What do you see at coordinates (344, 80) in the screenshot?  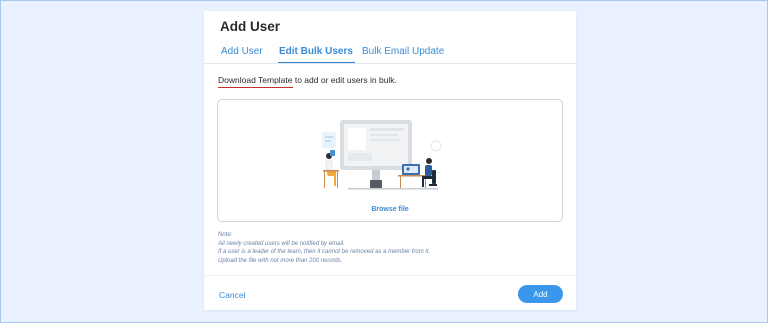 I see `intro-rest-text: to add or edit users in bulk.` at bounding box center [344, 80].